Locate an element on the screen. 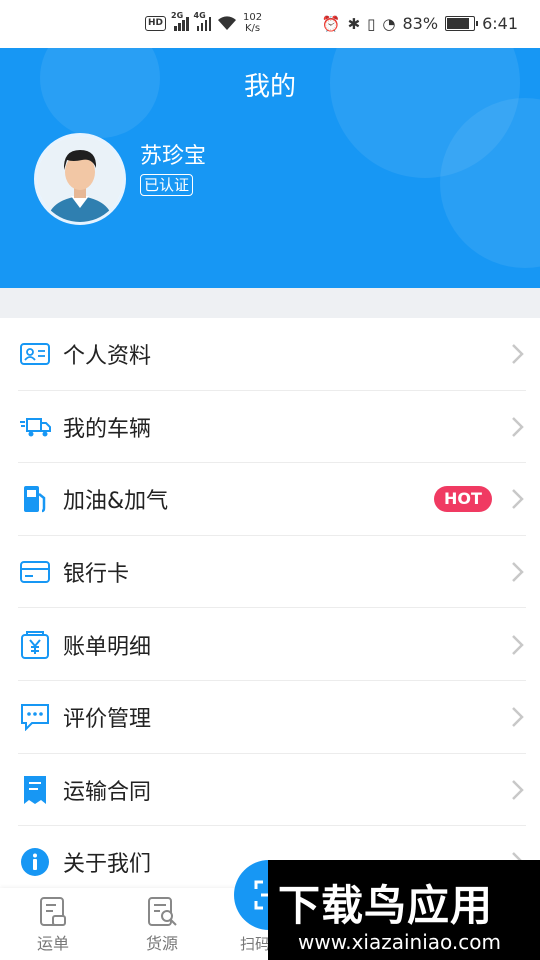  menu-item-label: 个人资料 is located at coordinates (107, 357).